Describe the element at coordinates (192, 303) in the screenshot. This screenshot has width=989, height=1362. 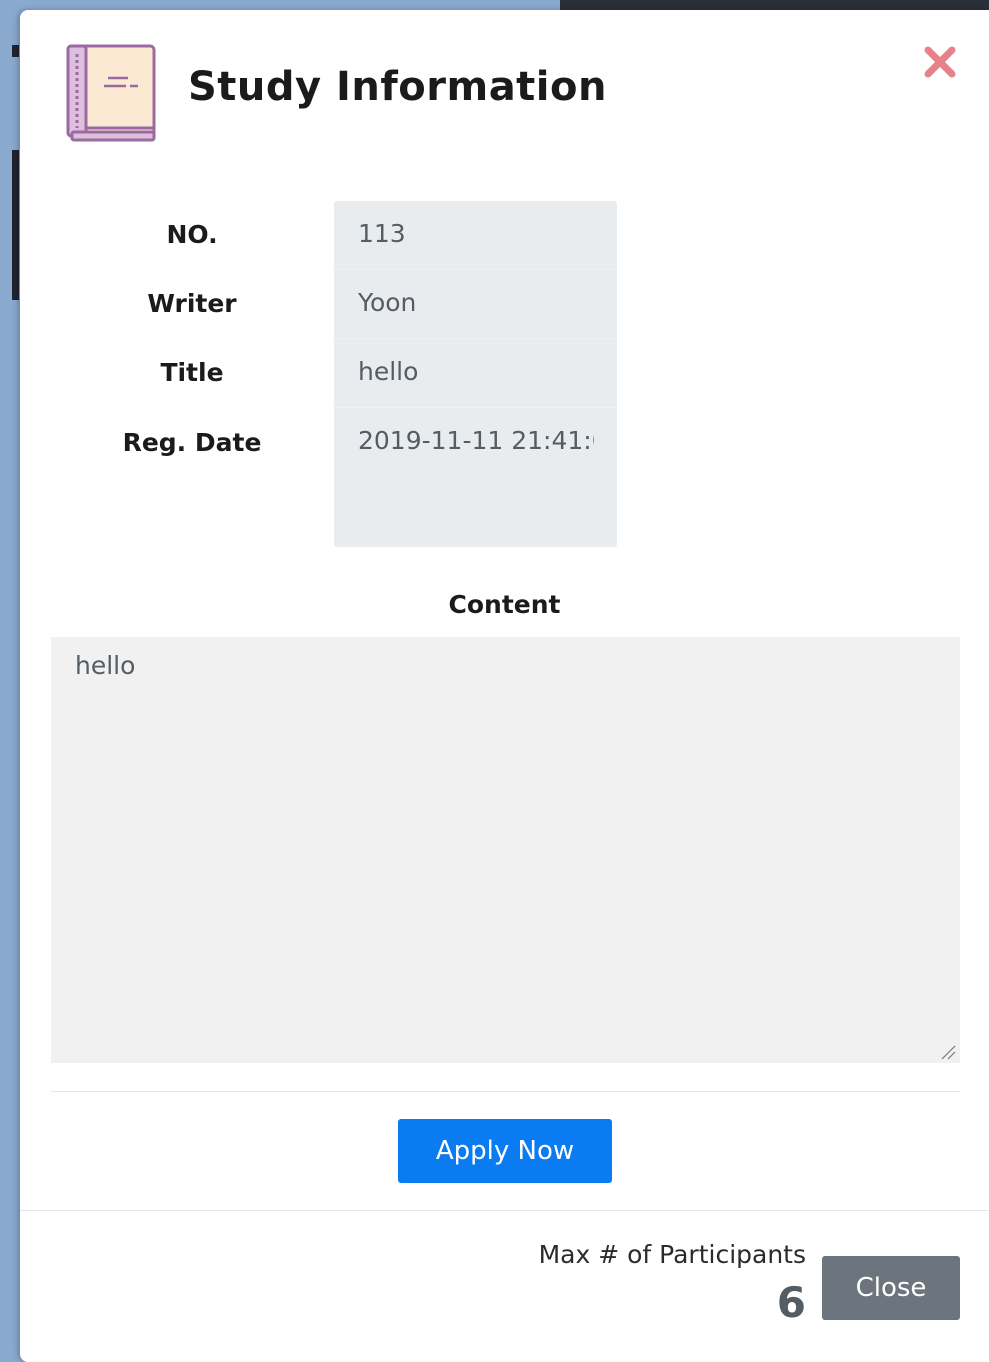
I see `field-label-writer: Writer` at that location.